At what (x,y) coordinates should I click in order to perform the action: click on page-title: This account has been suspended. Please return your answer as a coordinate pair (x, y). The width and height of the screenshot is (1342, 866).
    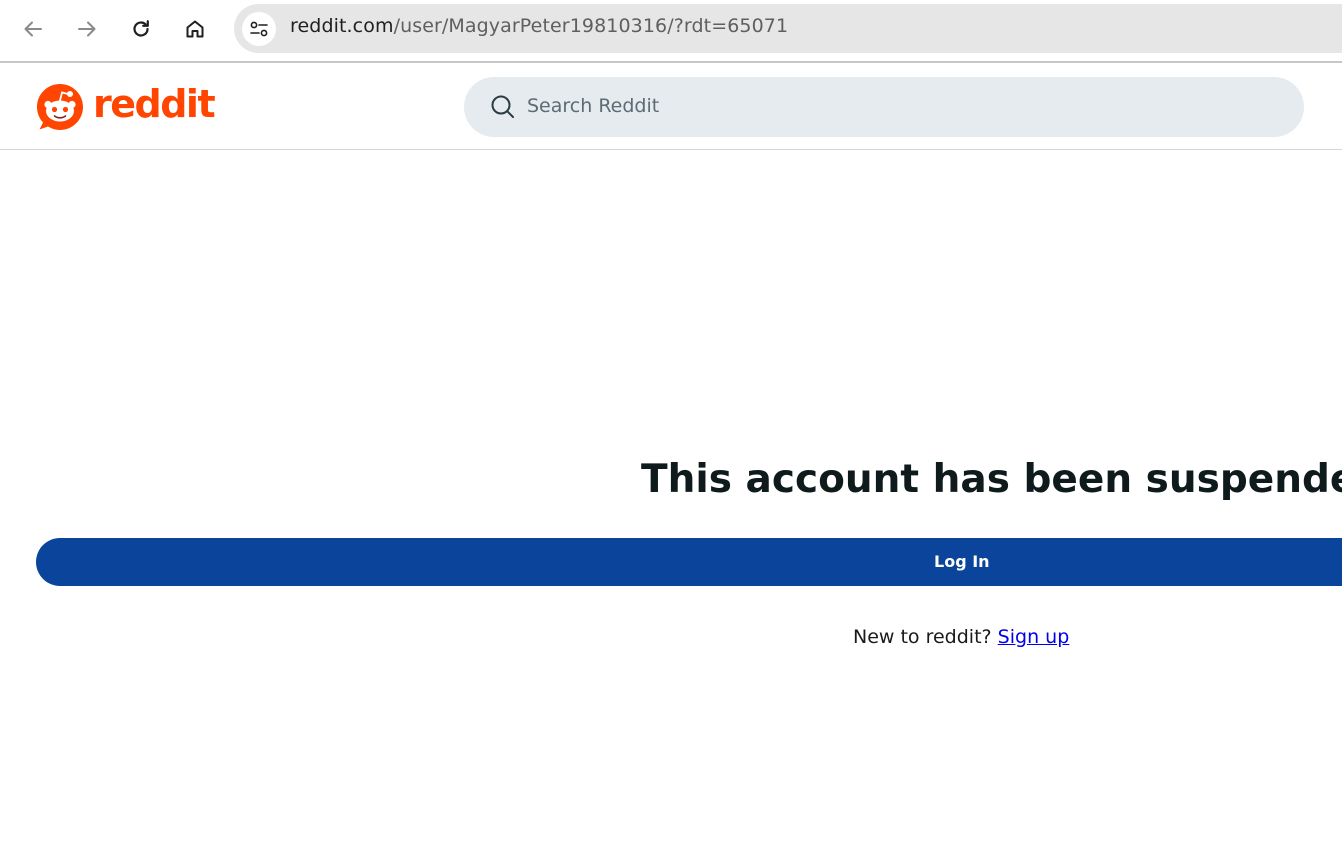
    Looking at the image, I should click on (991, 479).